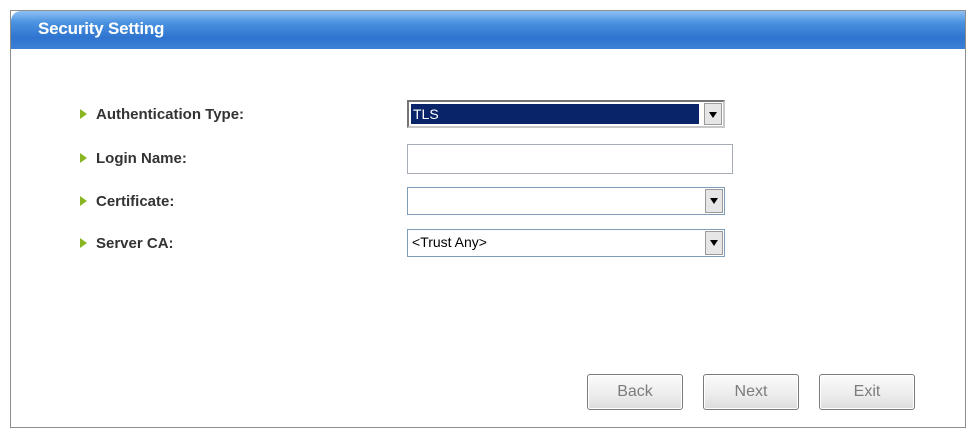 Image resolution: width=973 pixels, height=432 pixels. I want to click on certificate-select, so click(566, 201).